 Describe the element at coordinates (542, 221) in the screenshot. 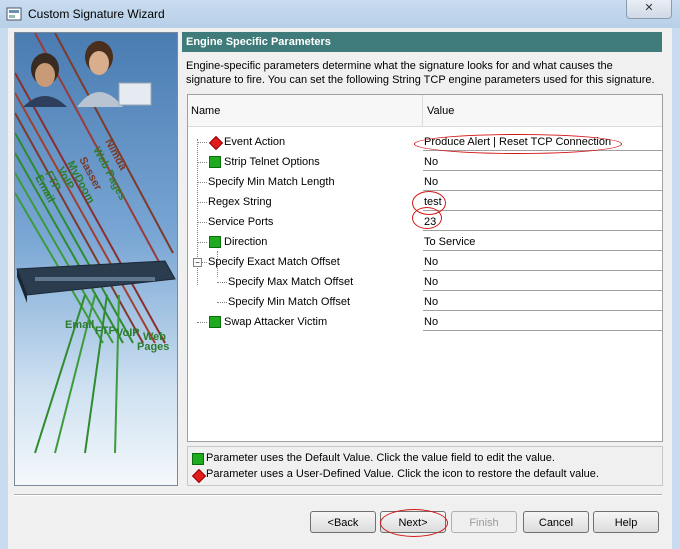

I see `param-value: 23` at that location.